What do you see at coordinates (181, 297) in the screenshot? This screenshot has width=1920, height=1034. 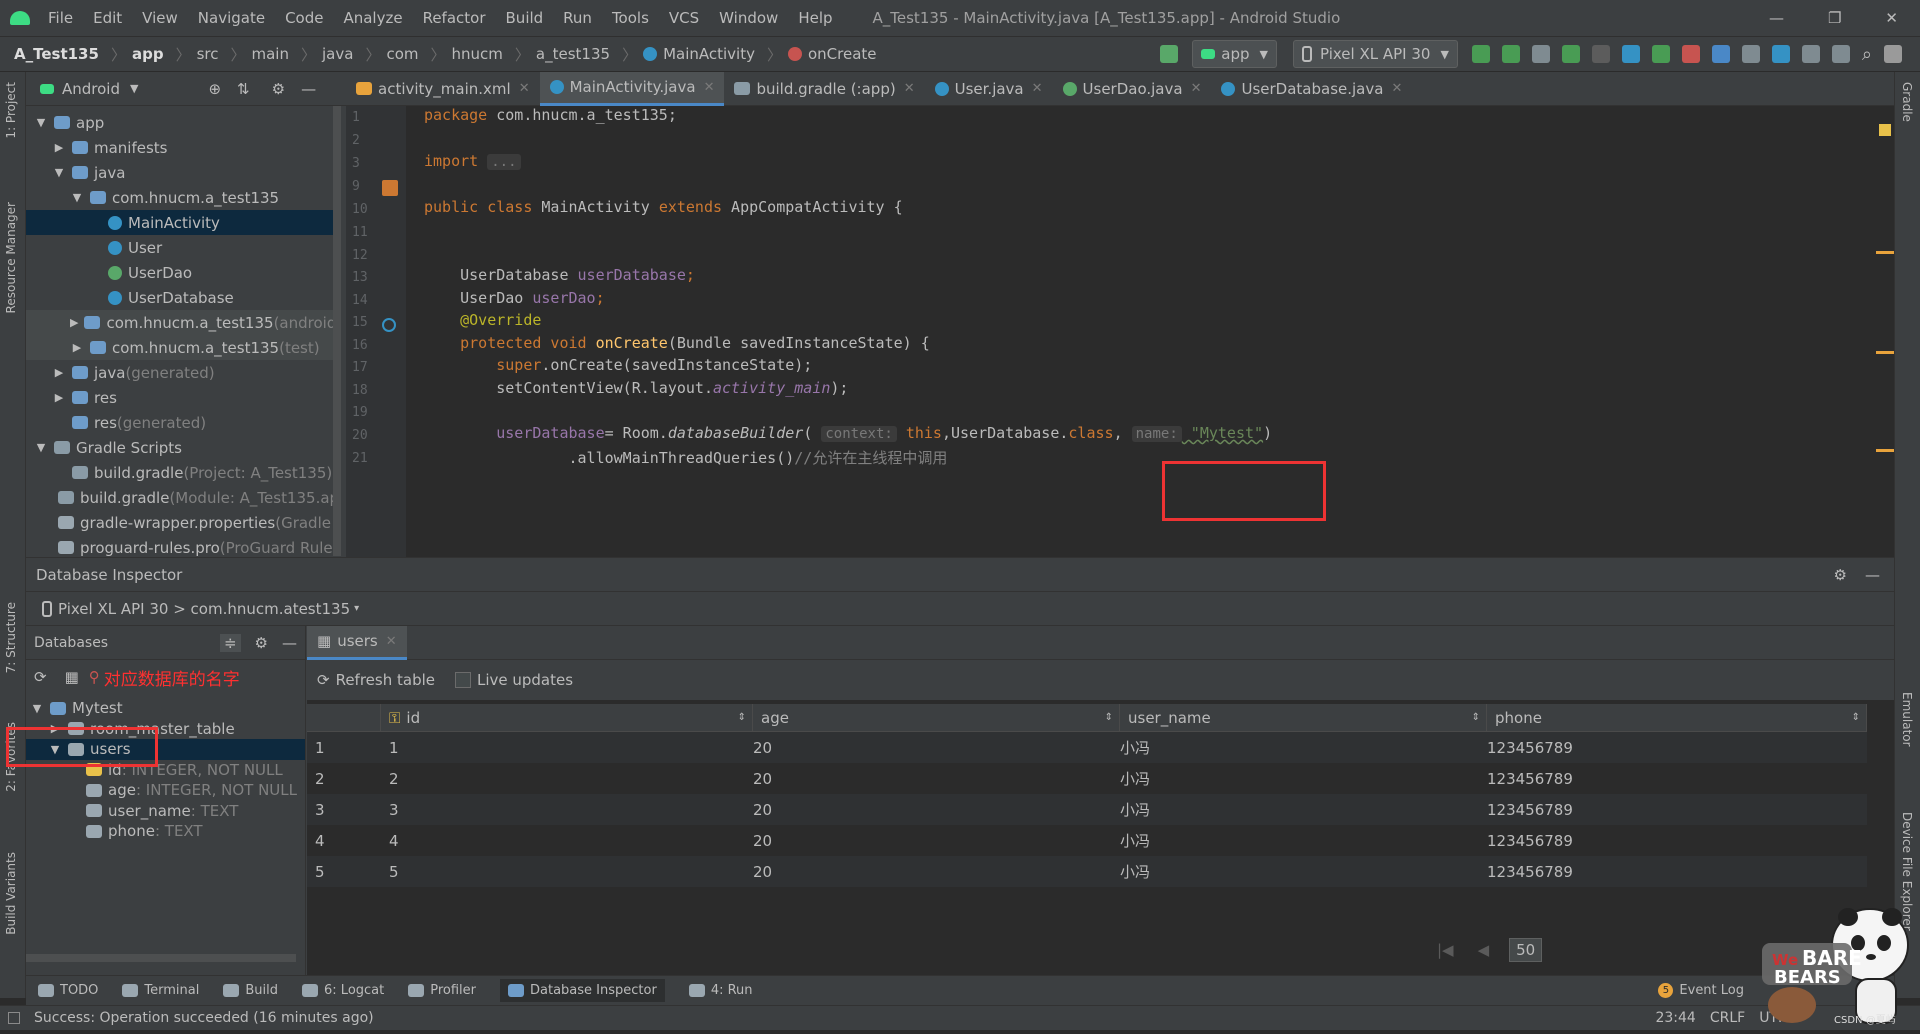 I see `tree-node: UserDatabase` at bounding box center [181, 297].